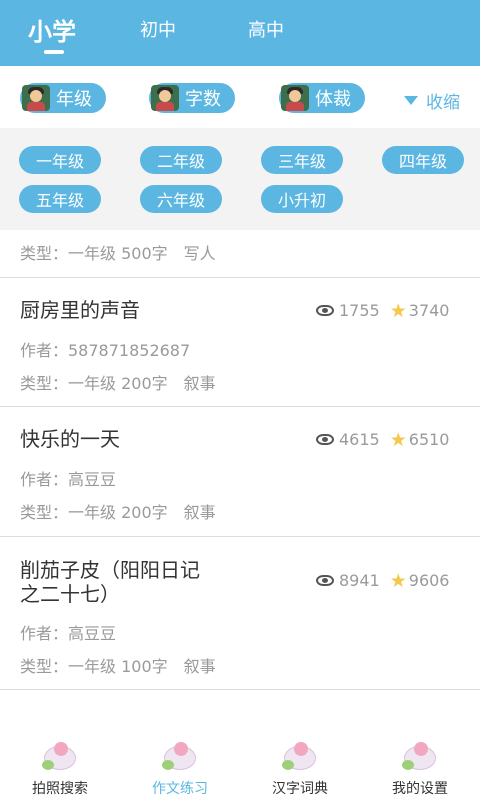  I want to click on tab-primary-school: 小学, so click(52, 29).